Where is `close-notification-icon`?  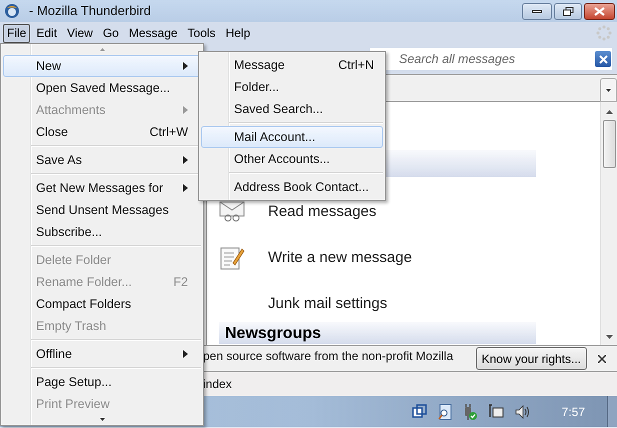 close-notification-icon is located at coordinates (602, 358).